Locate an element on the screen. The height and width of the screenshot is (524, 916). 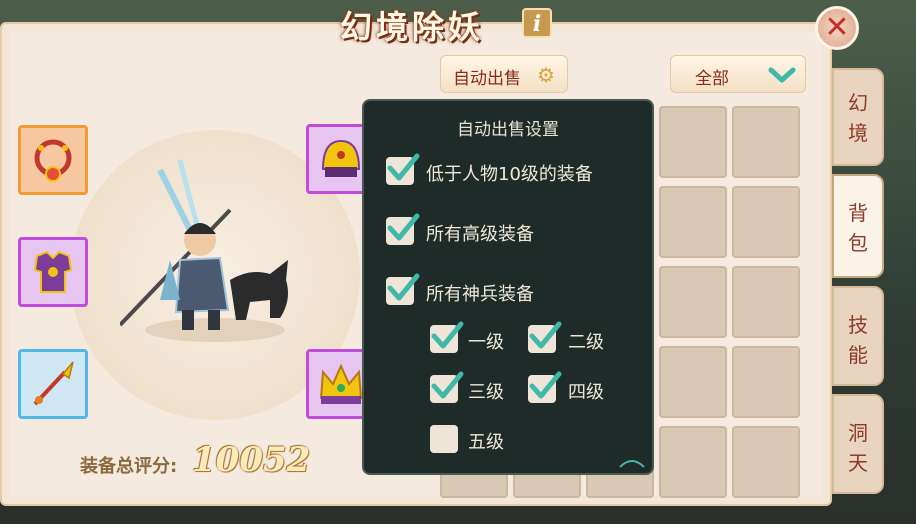
level-label: 三级 is located at coordinates (486, 392).